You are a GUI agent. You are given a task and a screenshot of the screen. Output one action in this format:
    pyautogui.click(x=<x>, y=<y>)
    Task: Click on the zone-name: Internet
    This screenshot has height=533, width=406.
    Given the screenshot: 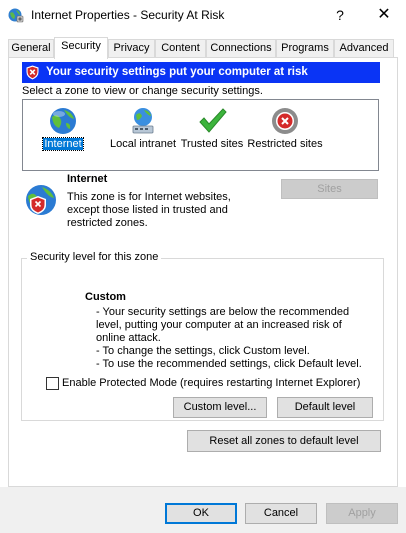 What is the action you would take?
    pyautogui.click(x=87, y=179)
    